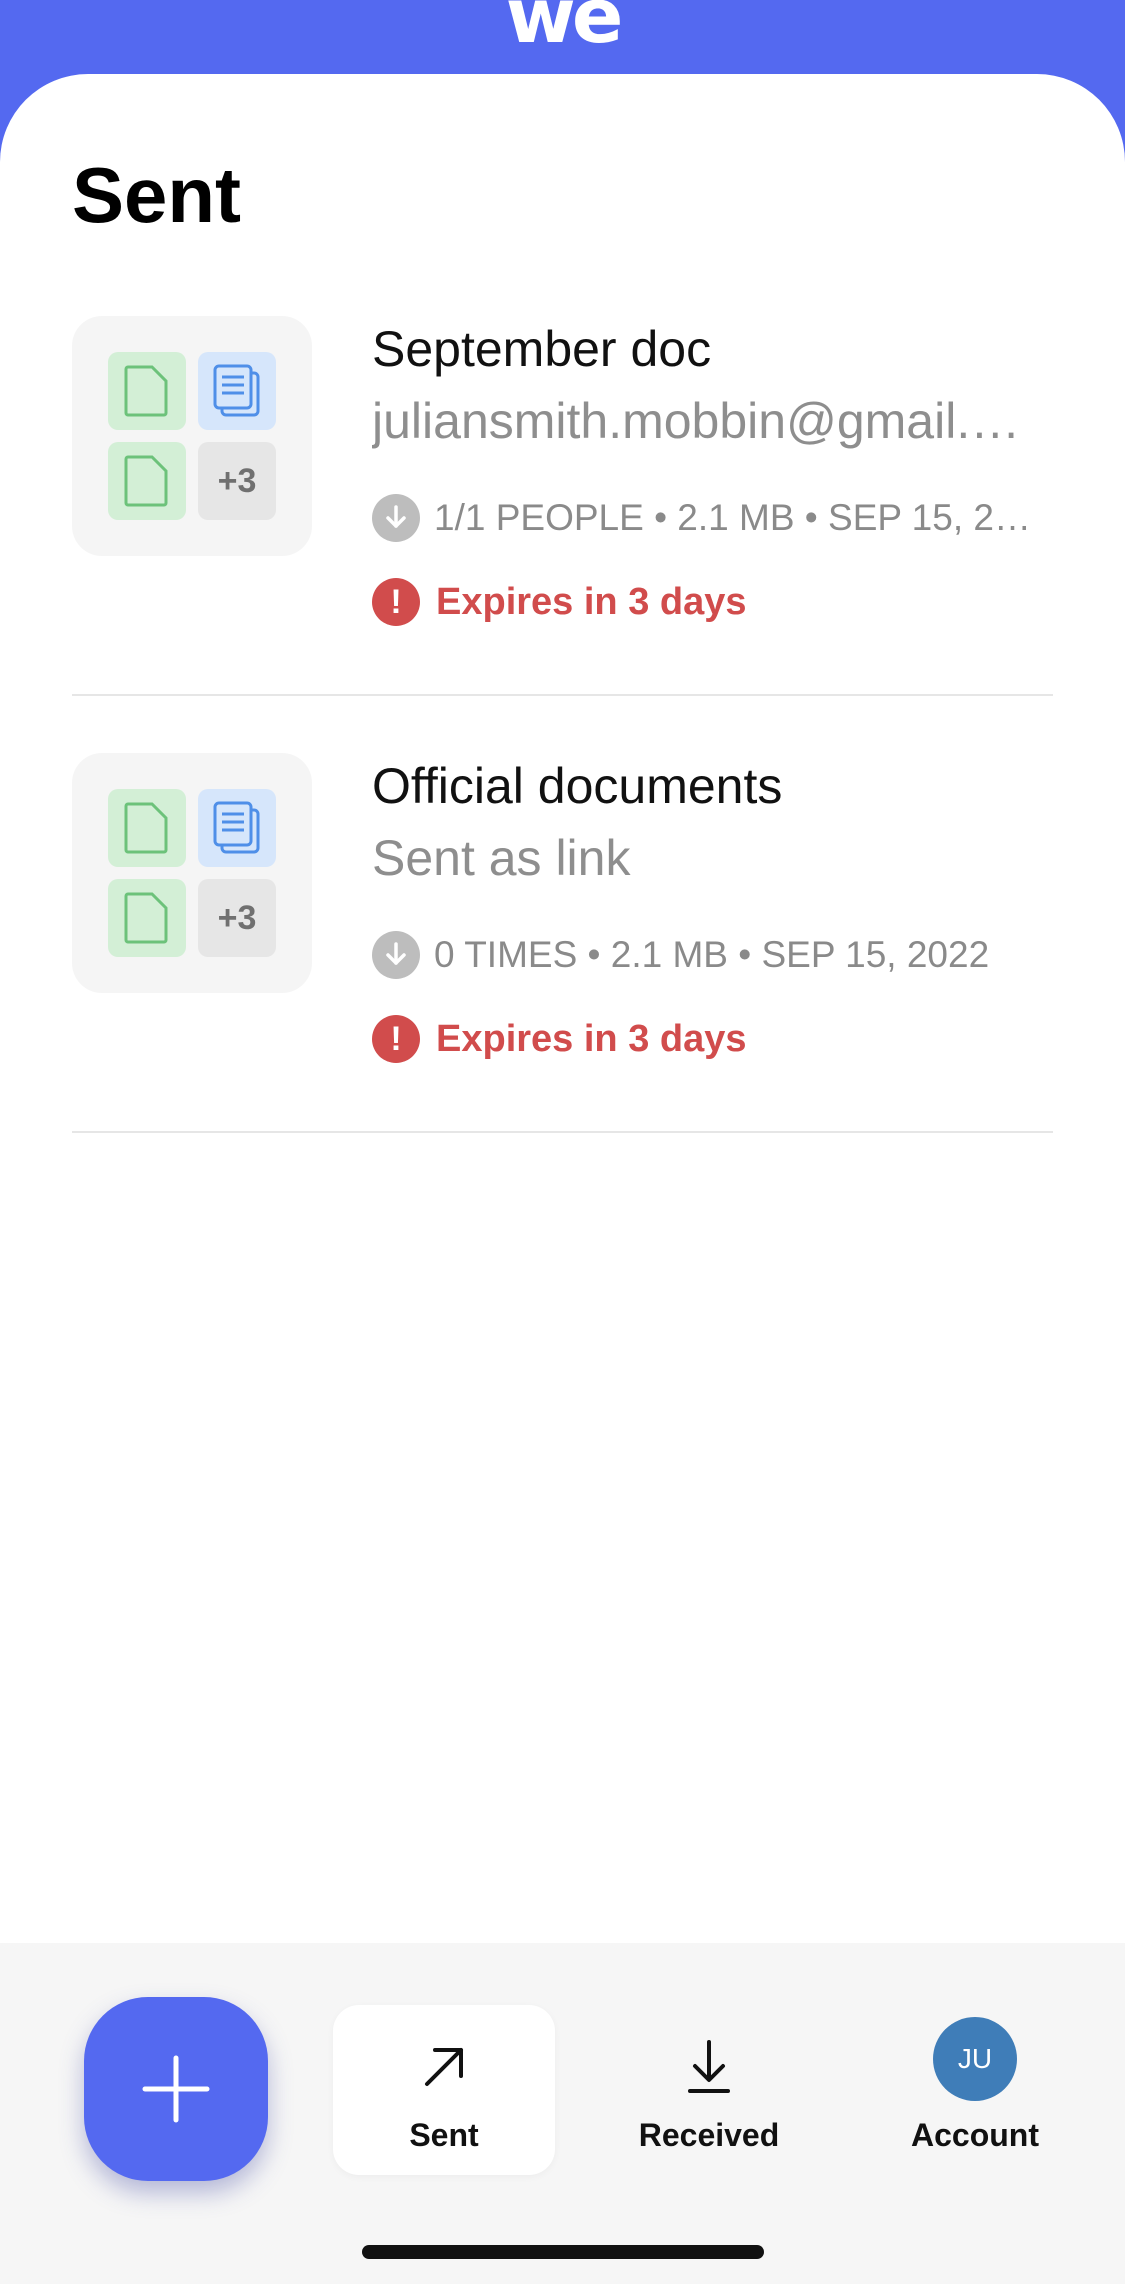 Image resolution: width=1125 pixels, height=2284 pixels. I want to click on add-transfer-button, so click(176, 2089).